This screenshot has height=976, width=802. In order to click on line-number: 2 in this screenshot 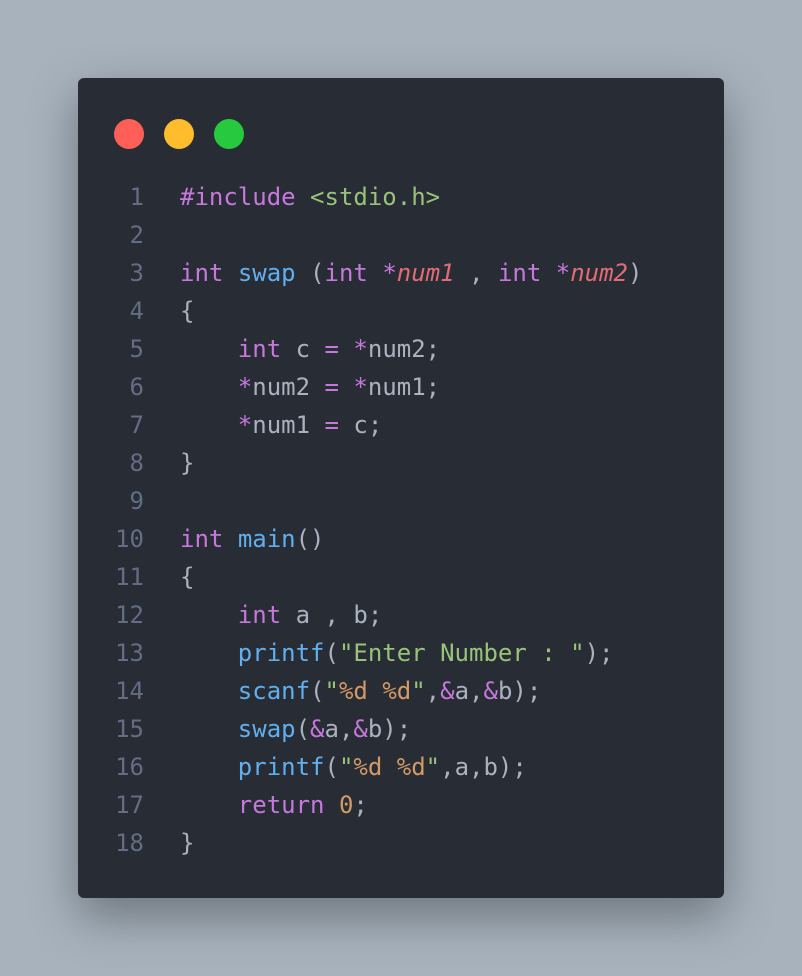, I will do `click(136, 235)`.